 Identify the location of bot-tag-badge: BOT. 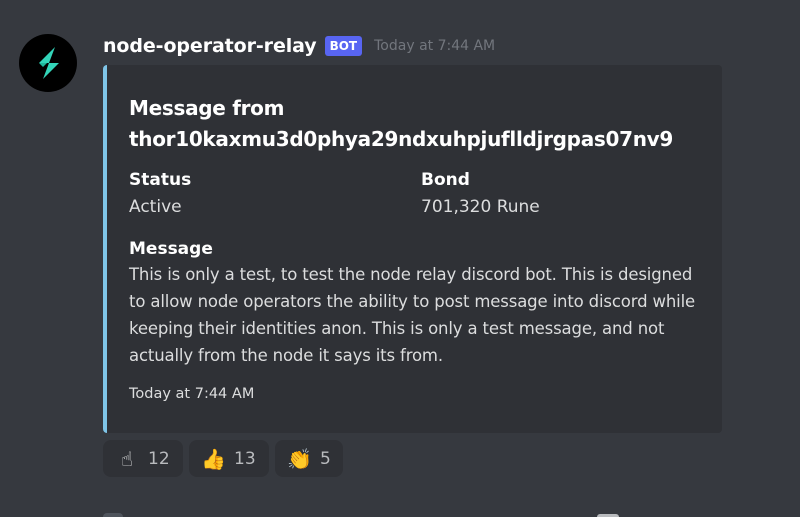
(343, 46).